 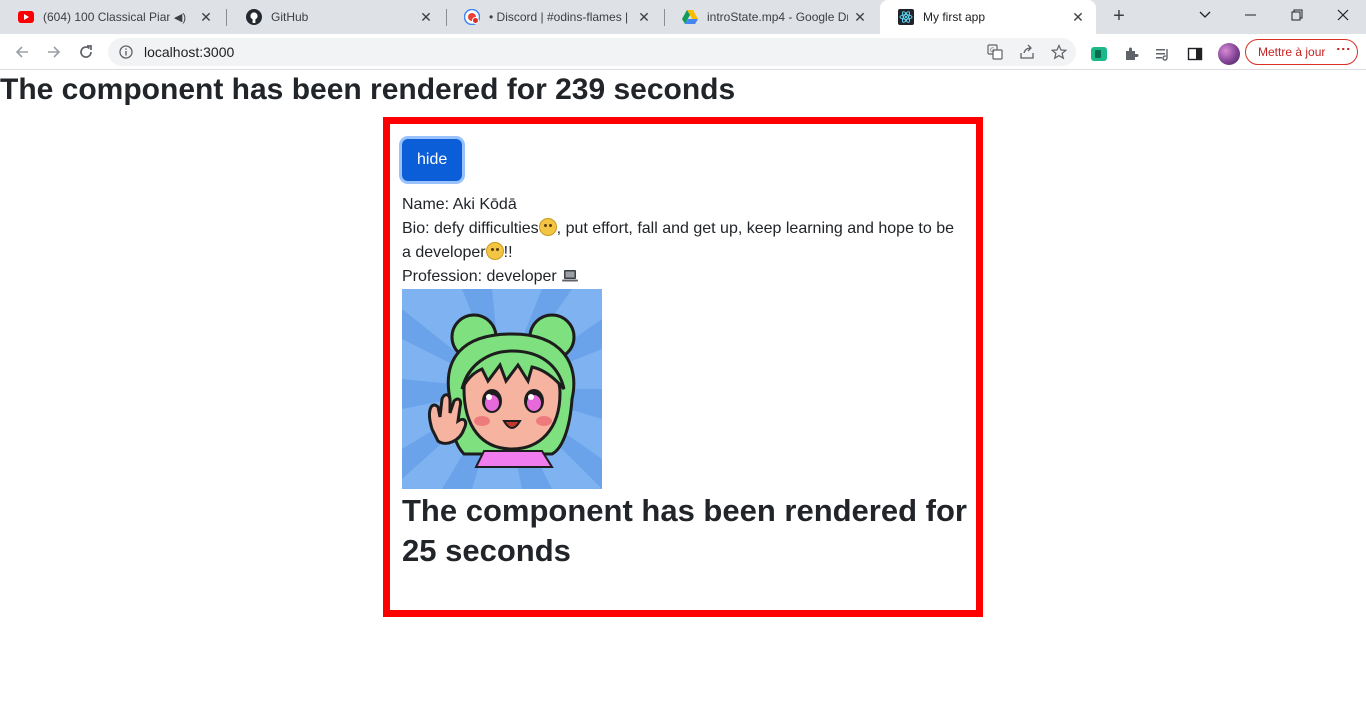 I want to click on browser-toolbar: localhost:3000 G Mettre à jour ⋮, so click(x=683, y=52).